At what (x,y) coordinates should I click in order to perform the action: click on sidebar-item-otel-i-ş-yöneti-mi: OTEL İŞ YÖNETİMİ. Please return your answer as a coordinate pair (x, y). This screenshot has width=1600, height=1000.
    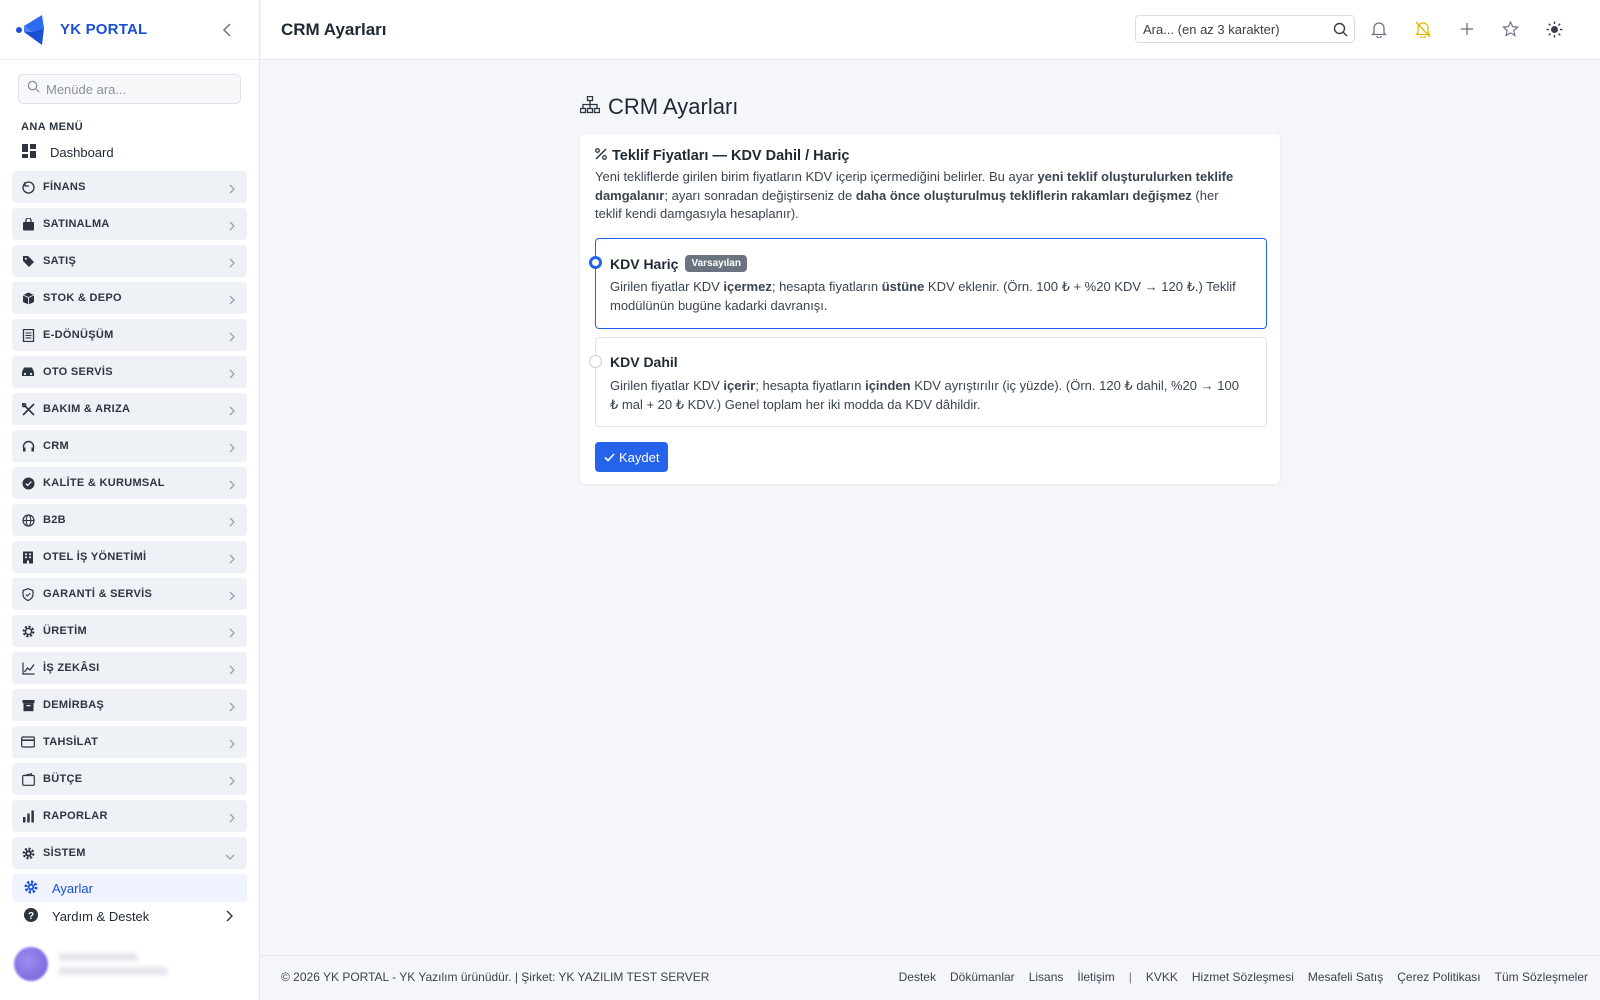
    Looking at the image, I should click on (129, 557).